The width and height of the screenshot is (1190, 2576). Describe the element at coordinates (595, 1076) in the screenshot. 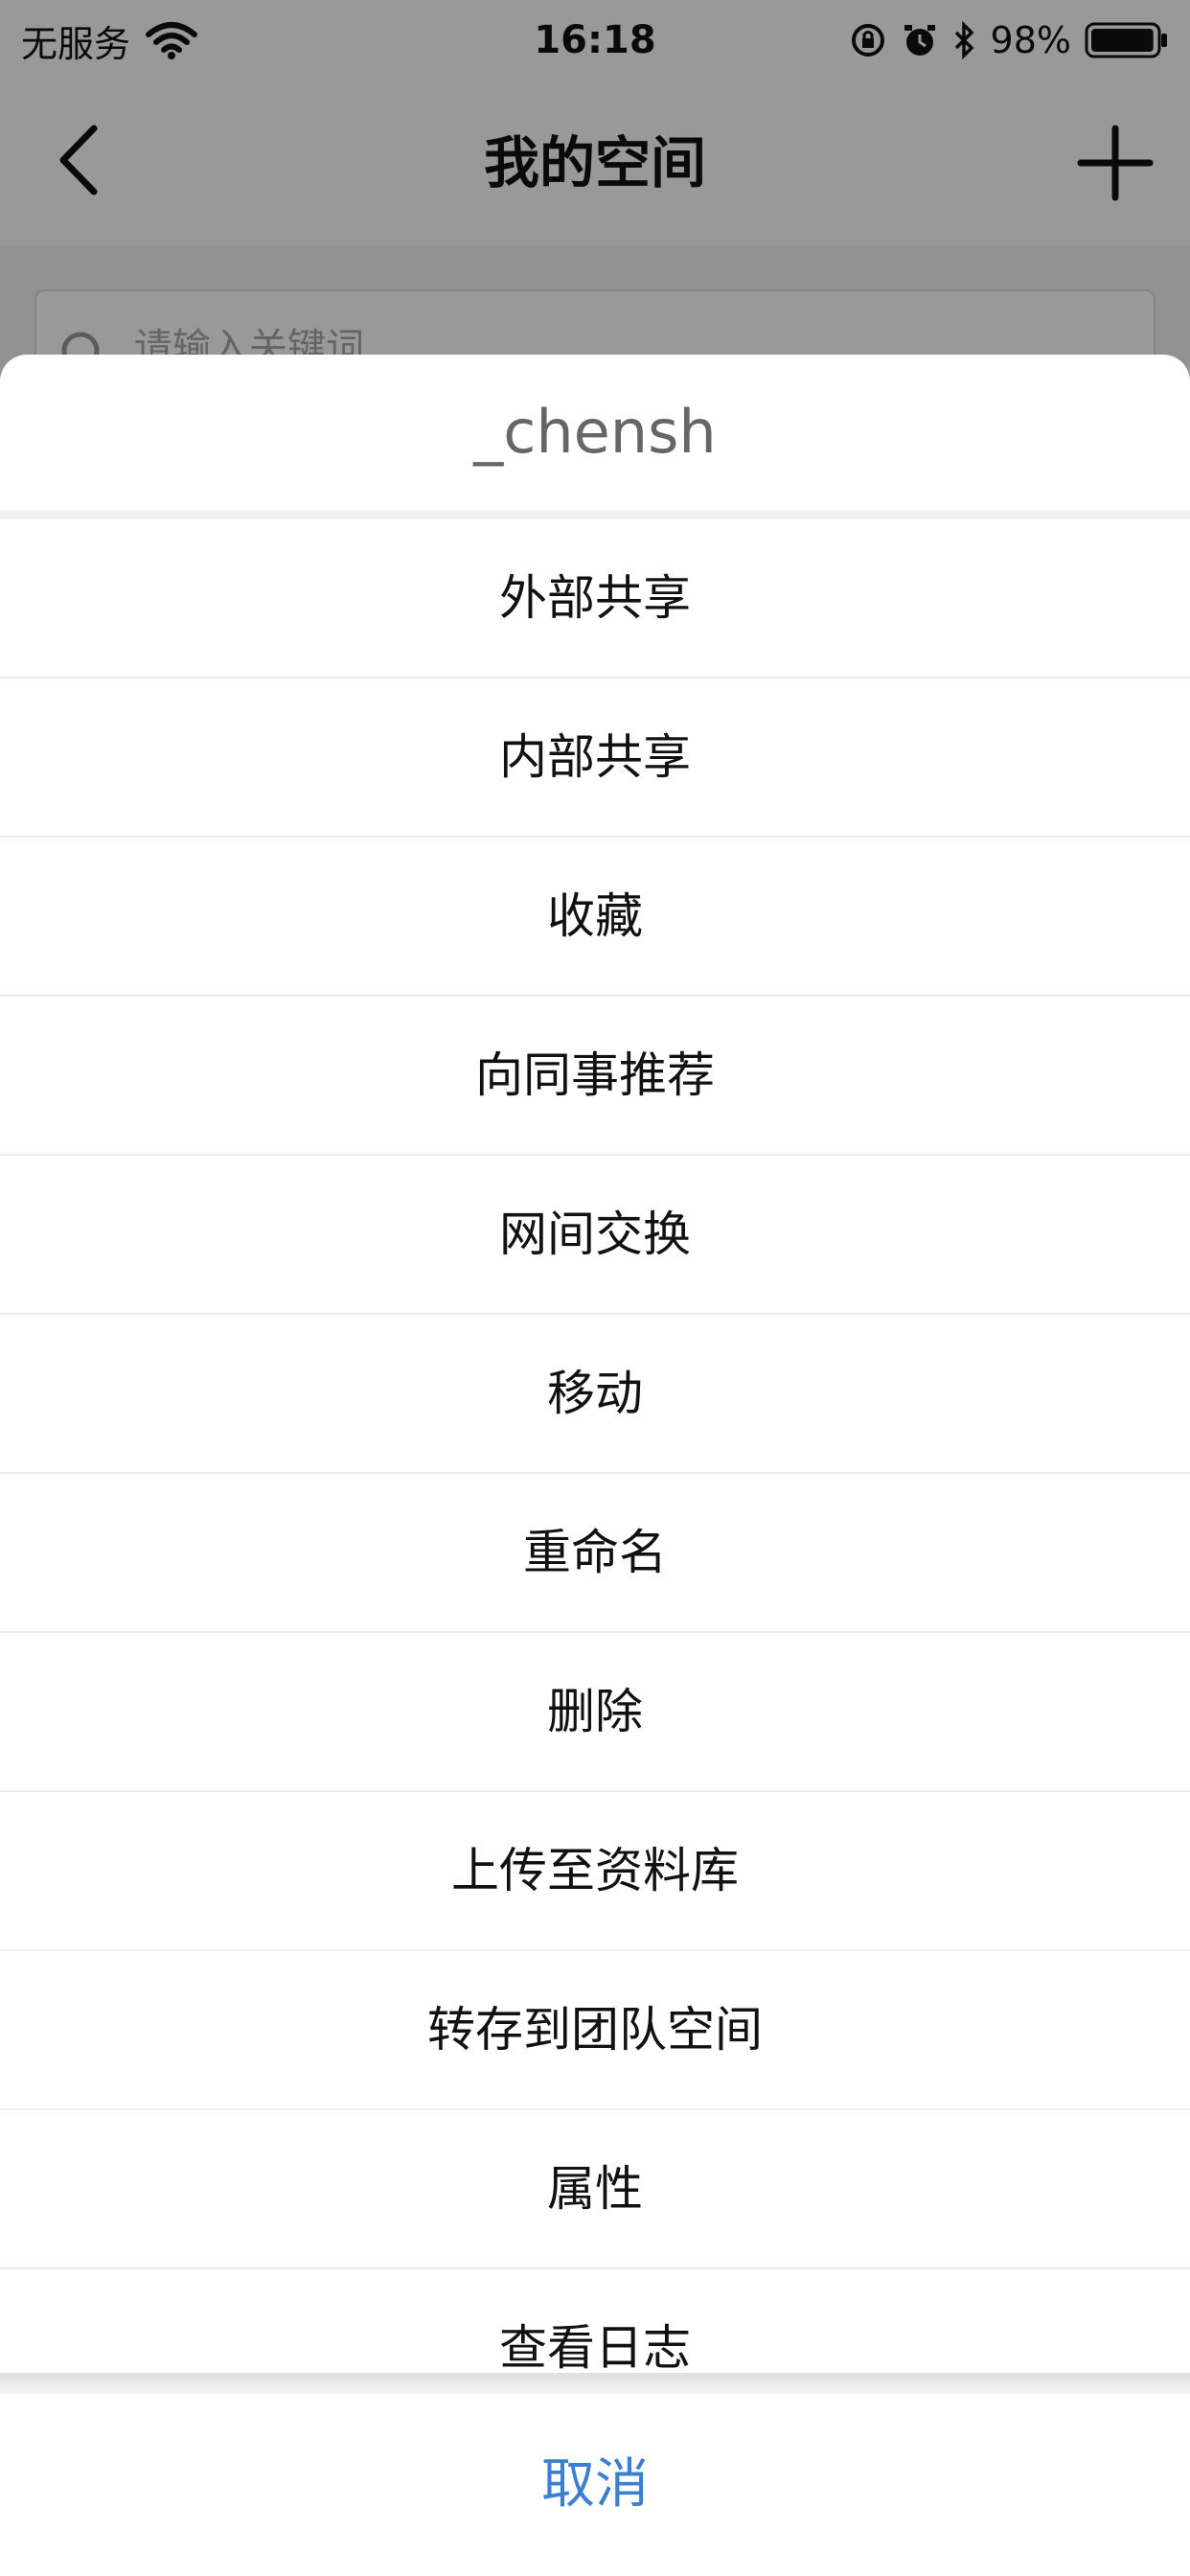

I see `action-recommend-colleague: 向同事推荐` at that location.